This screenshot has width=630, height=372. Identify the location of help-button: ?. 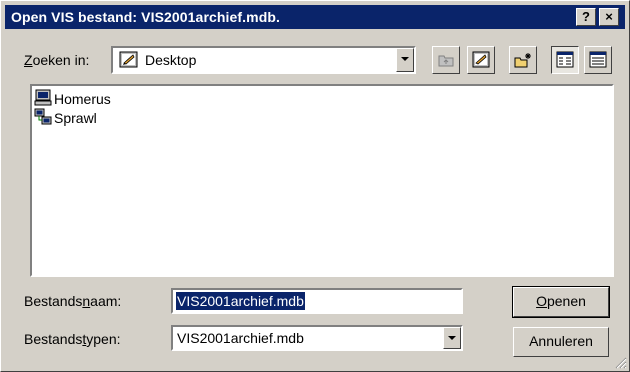
(586, 17).